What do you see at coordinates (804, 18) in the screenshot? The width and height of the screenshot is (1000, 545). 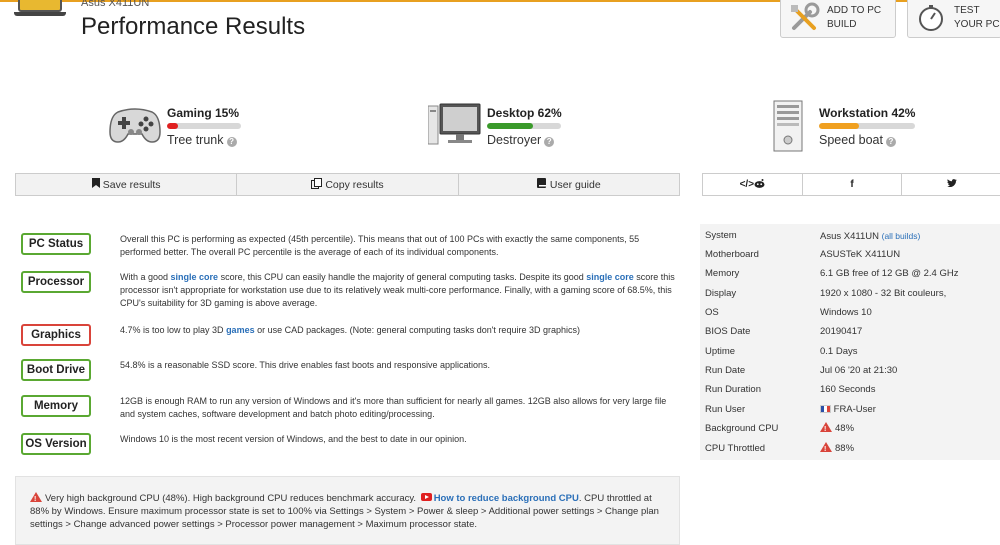 I see `tools-icon` at bounding box center [804, 18].